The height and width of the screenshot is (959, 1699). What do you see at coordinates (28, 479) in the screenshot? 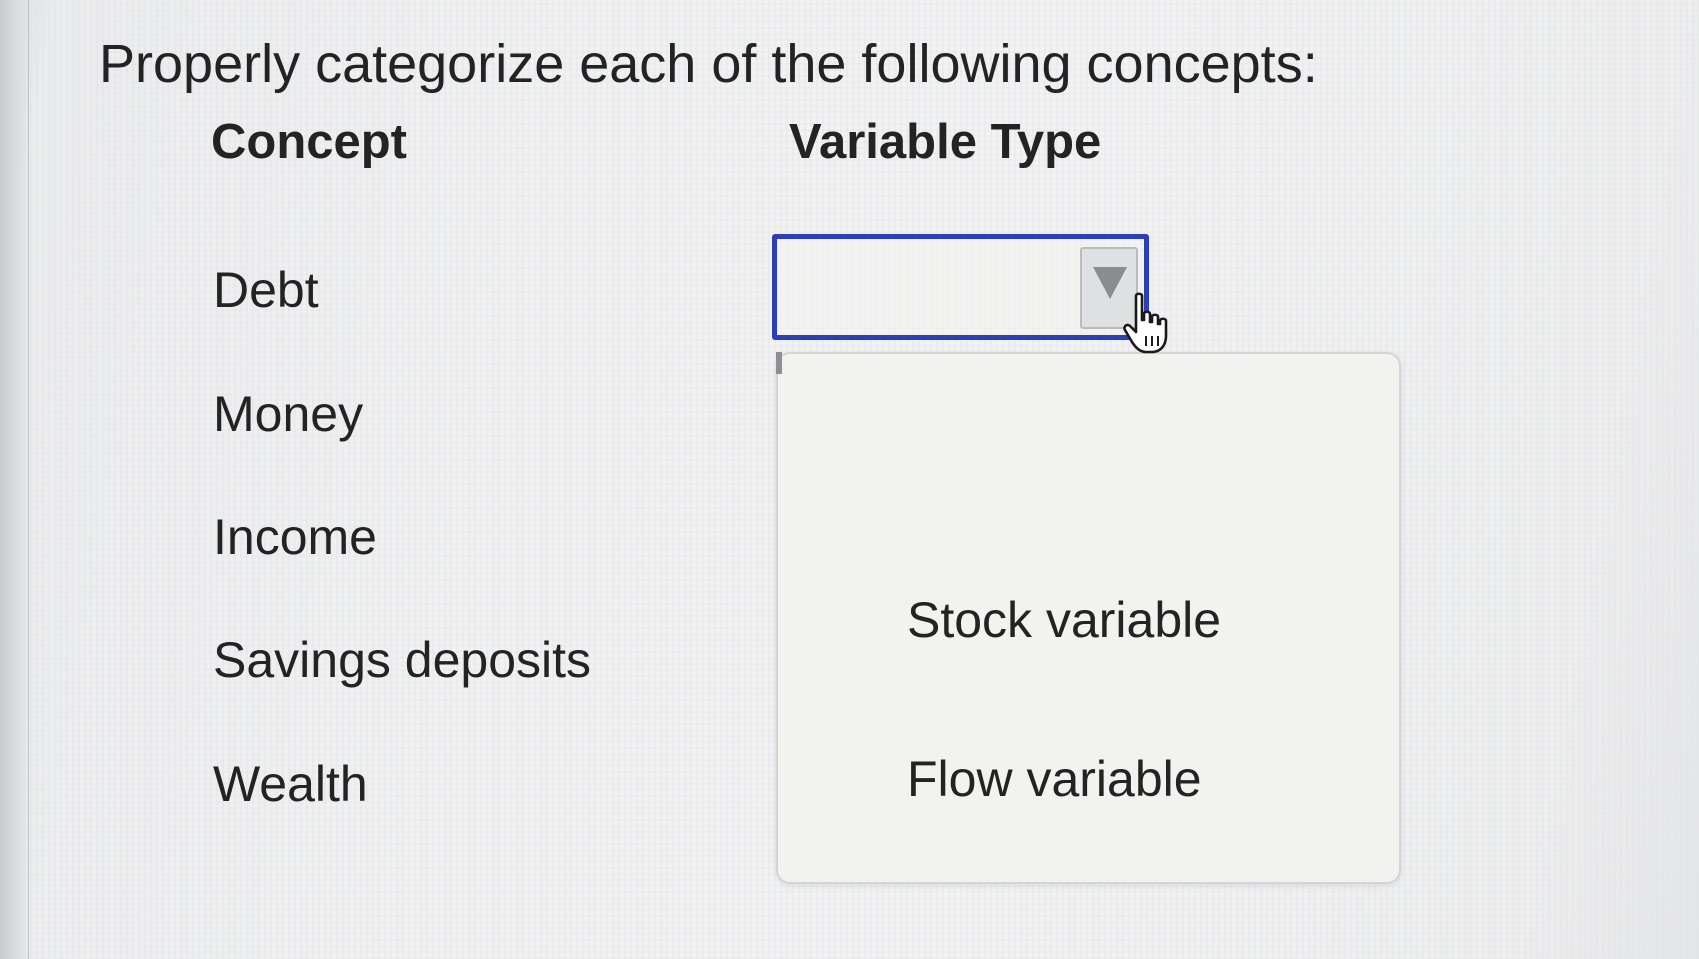
I see `window-border-line` at bounding box center [28, 479].